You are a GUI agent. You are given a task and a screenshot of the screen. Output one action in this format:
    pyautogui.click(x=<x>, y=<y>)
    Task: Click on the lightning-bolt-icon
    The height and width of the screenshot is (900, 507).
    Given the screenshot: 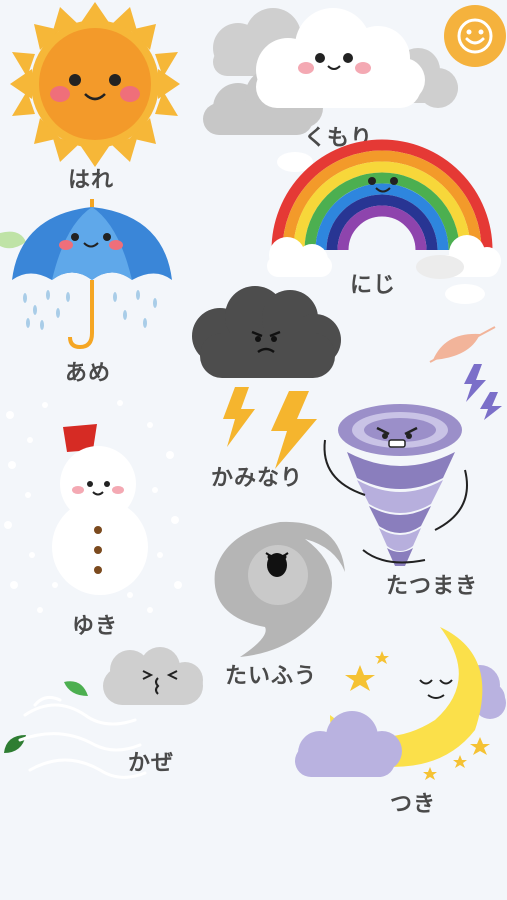 What is the action you would take?
    pyautogui.click(x=270, y=428)
    